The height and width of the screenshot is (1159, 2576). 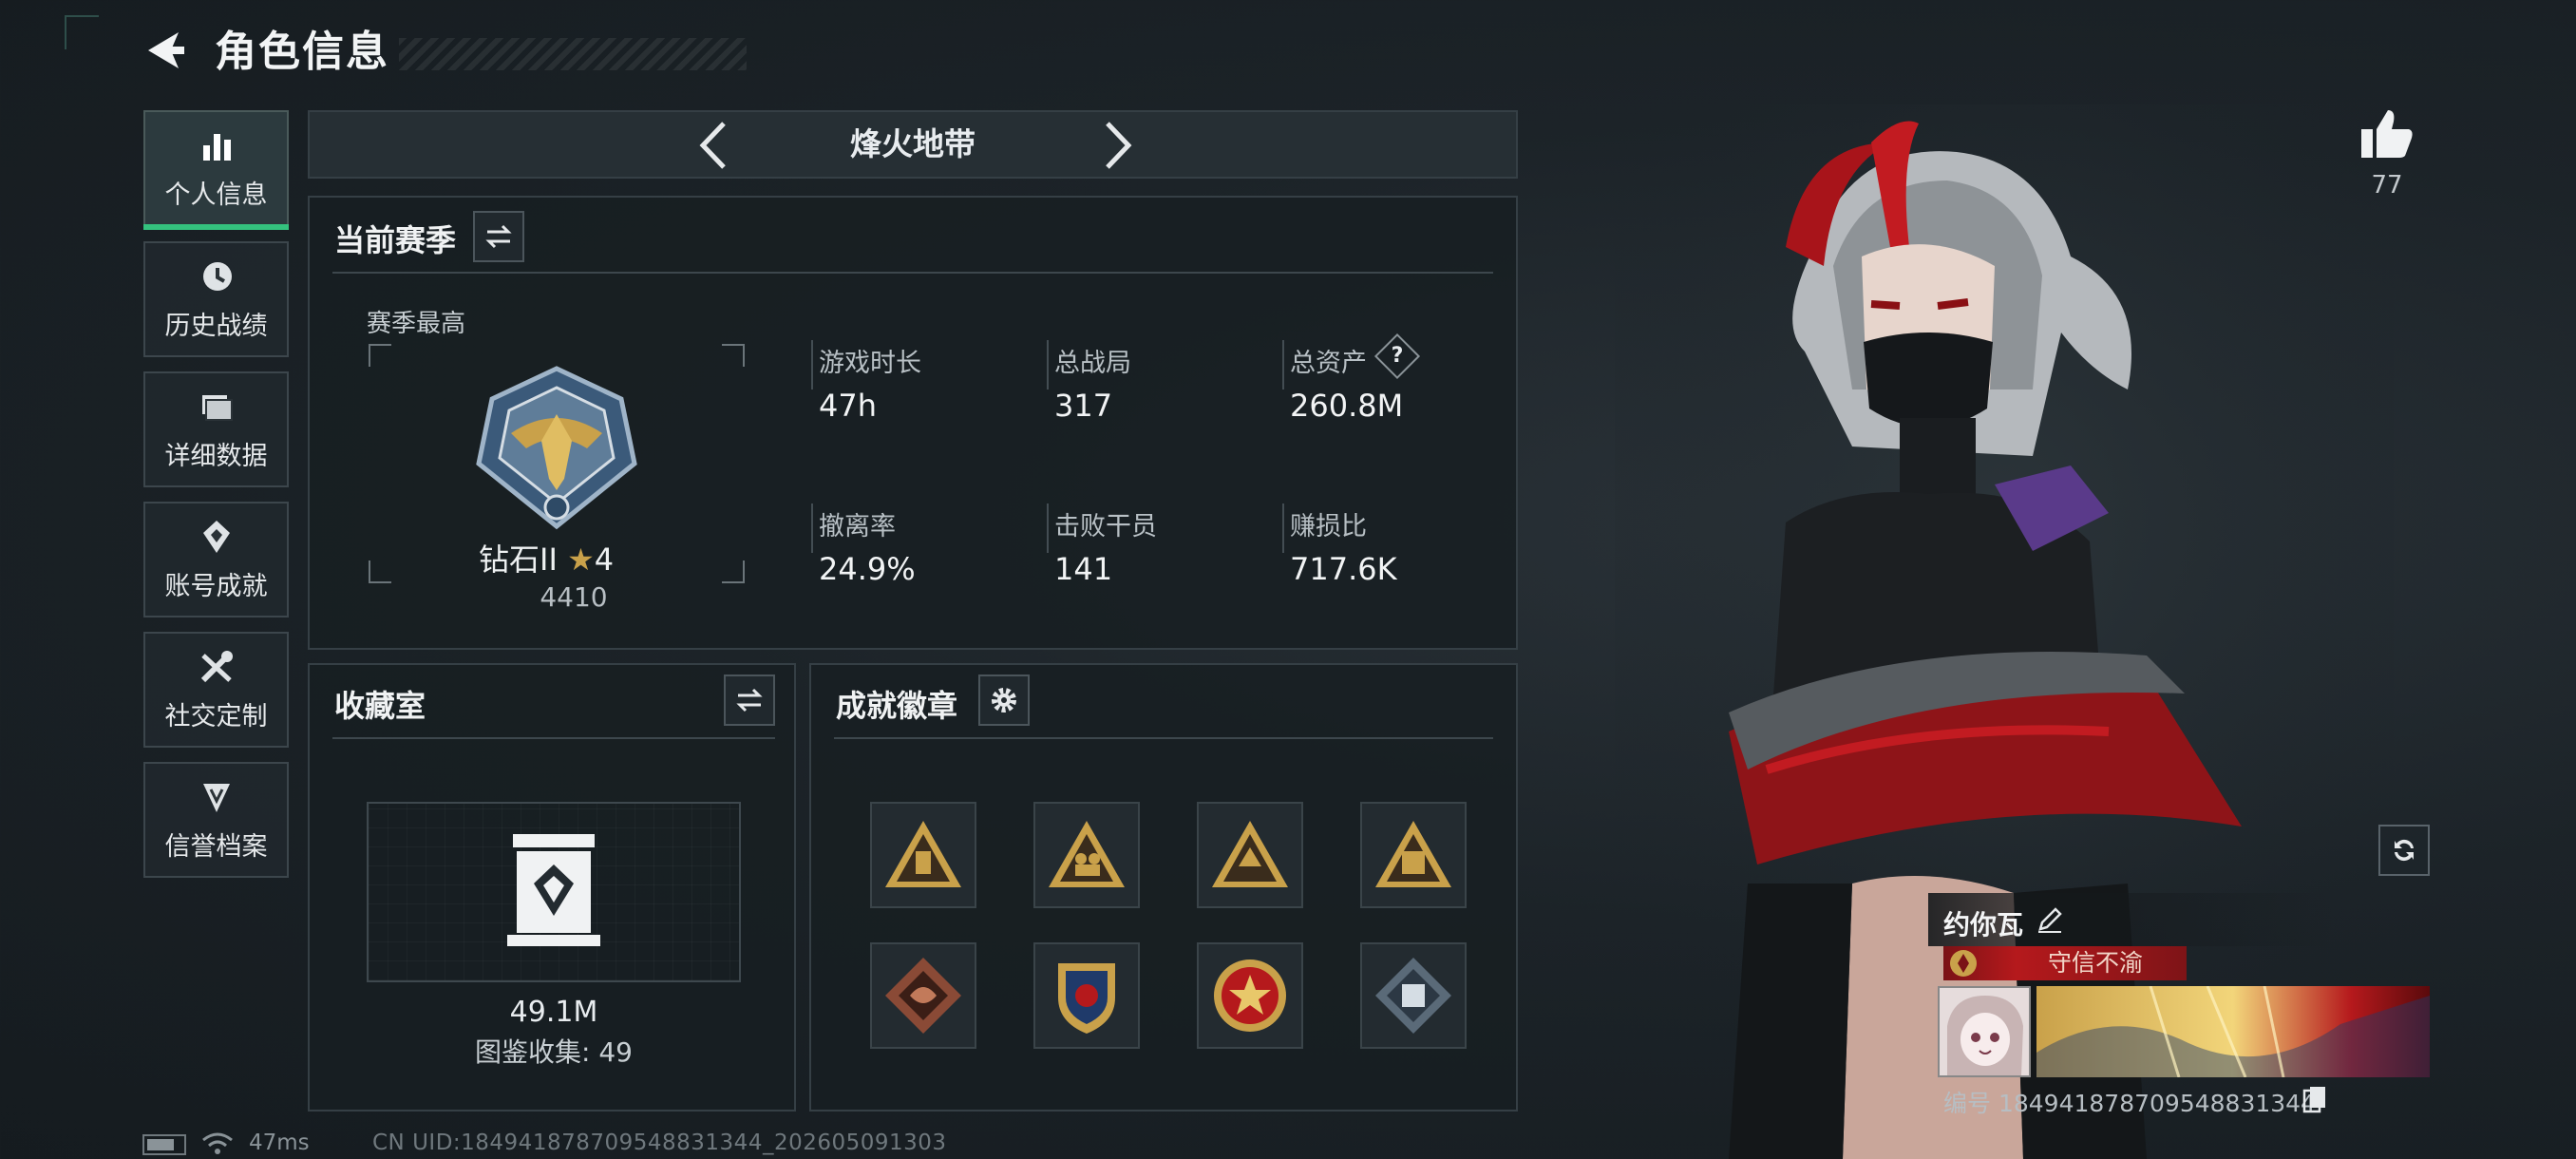 I want to click on copy-icon, so click(x=2314, y=1099).